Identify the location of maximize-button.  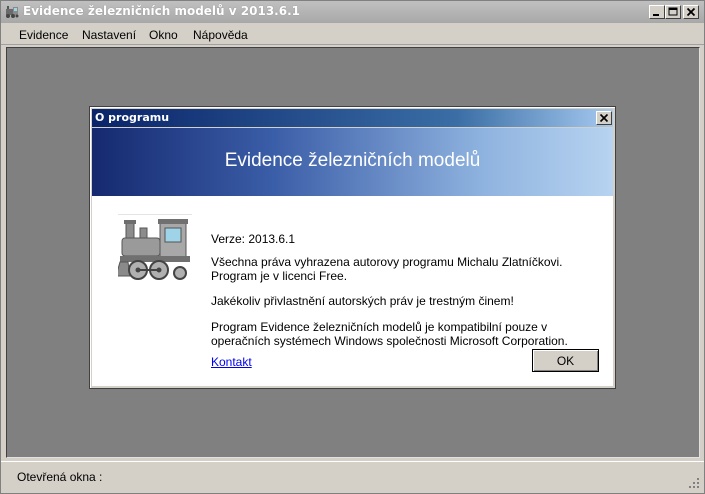
(673, 12).